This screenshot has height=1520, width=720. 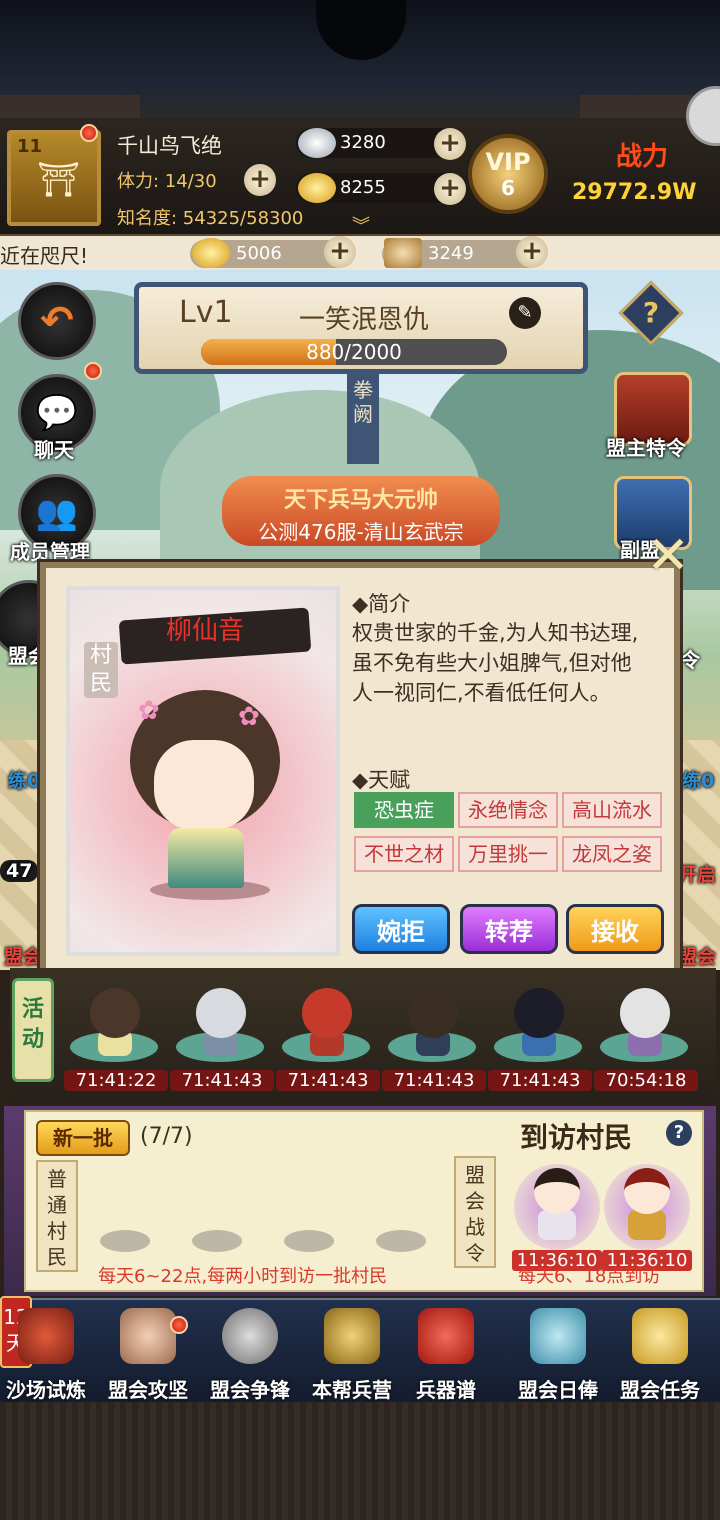 I want to click on resource-value-1: 5006, so click(x=259, y=253).